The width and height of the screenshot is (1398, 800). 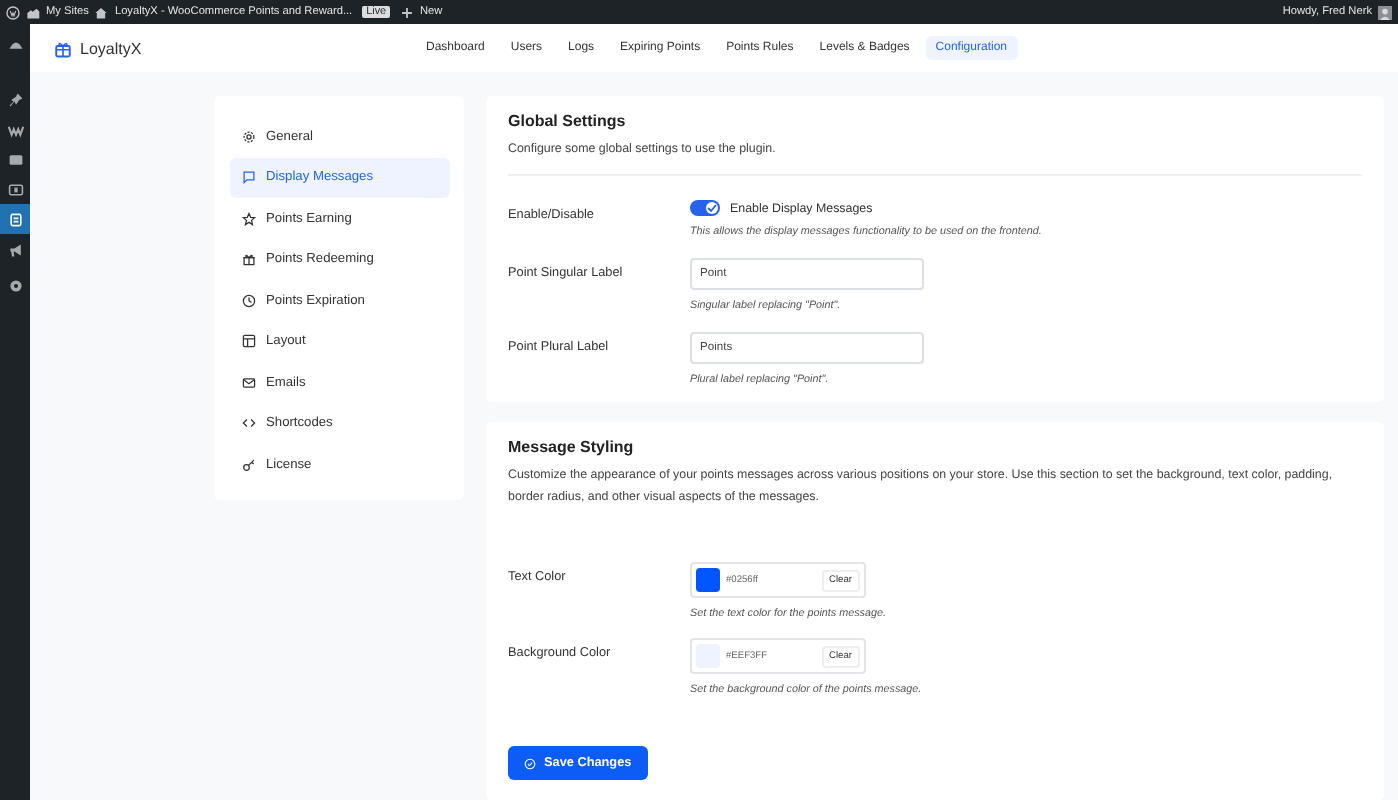 What do you see at coordinates (33, 12) in the screenshot?
I see `sites-icon` at bounding box center [33, 12].